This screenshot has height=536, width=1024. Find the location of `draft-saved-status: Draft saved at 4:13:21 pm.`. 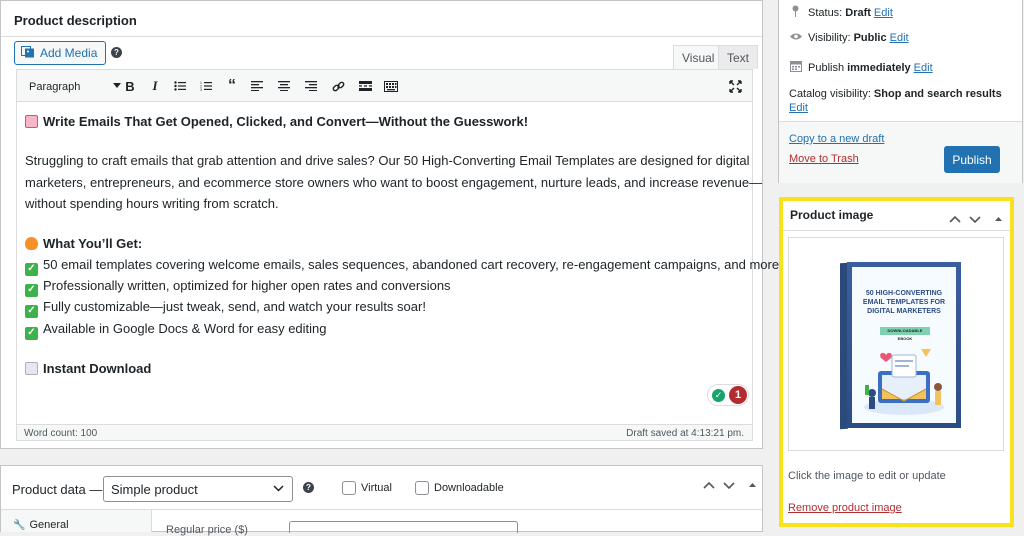

draft-saved-status: Draft saved at 4:13:21 pm. is located at coordinates (685, 433).